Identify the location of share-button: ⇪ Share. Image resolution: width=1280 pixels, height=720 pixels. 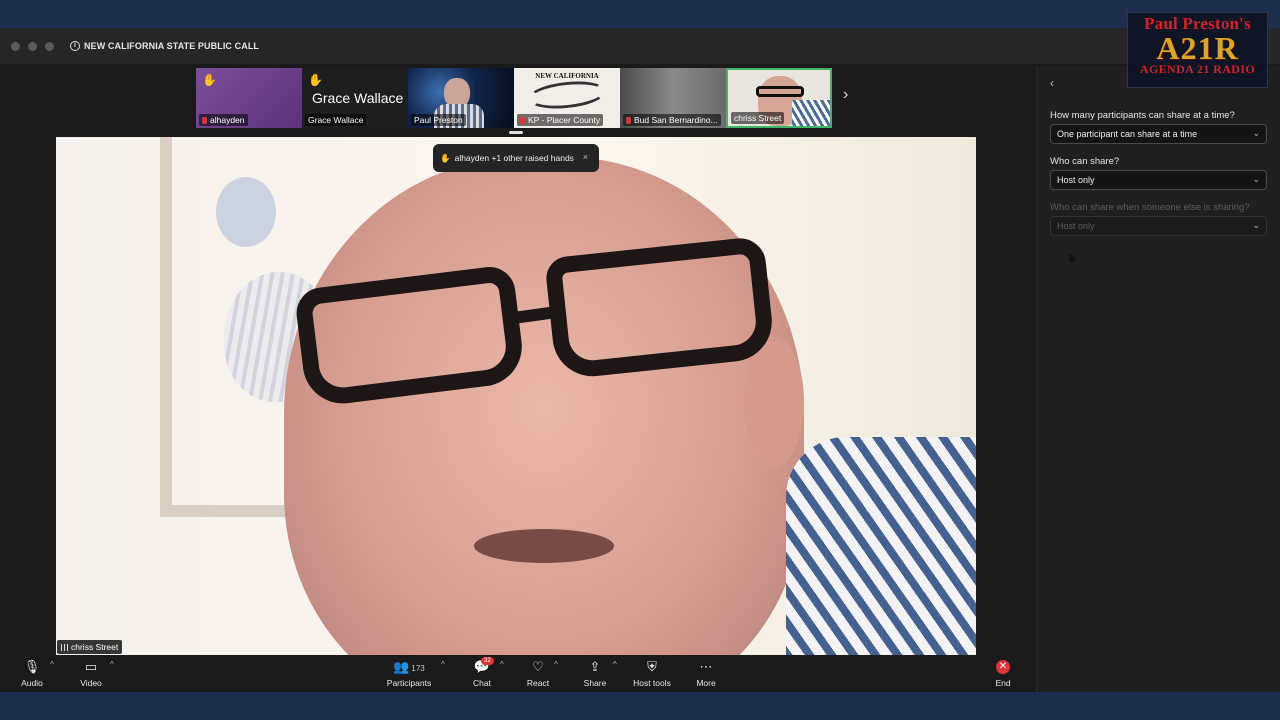
(595, 673).